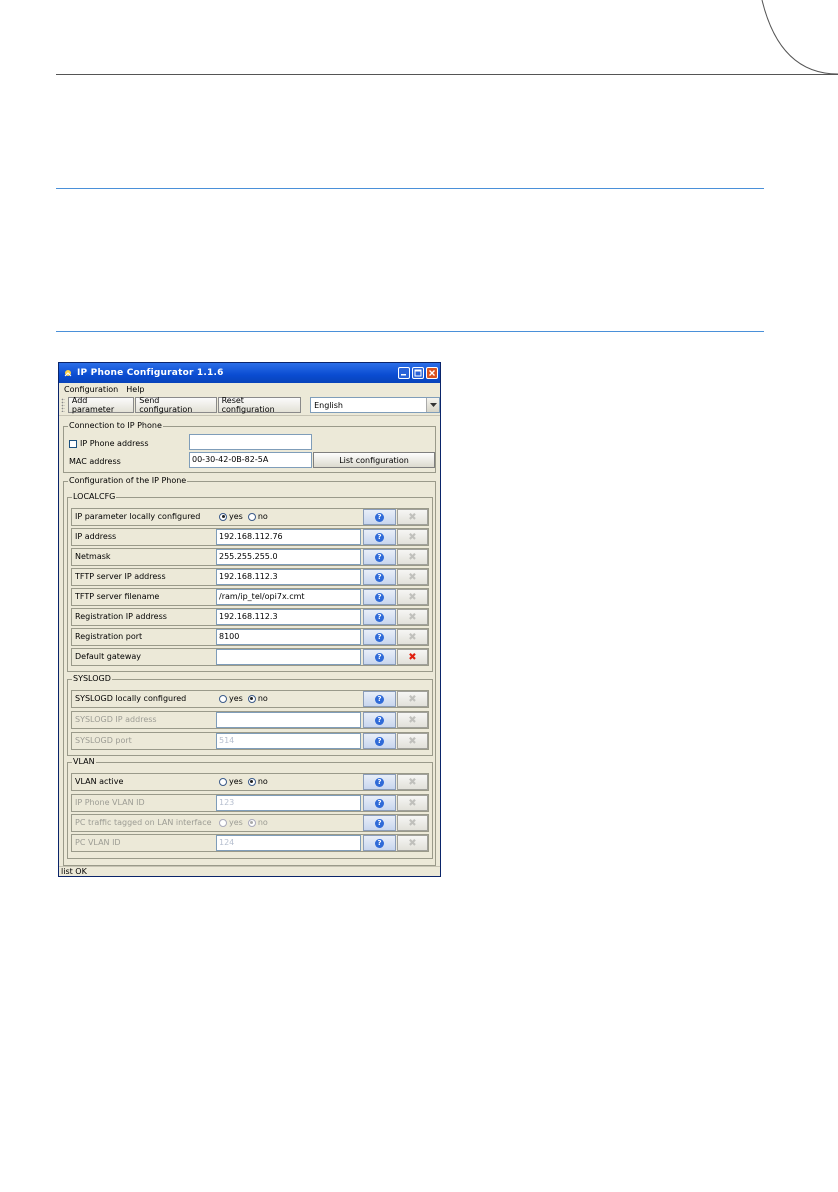 Image resolution: width=838 pixels, height=1192 pixels. I want to click on maximize-button, so click(418, 373).